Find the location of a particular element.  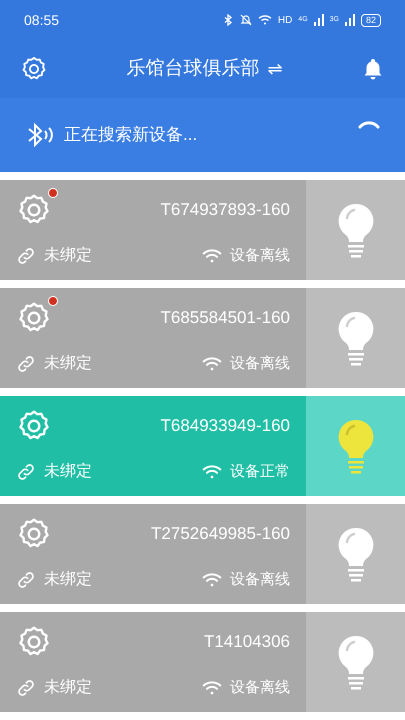

device-card: T14104306 未绑定 设备离线 is located at coordinates (202, 662).